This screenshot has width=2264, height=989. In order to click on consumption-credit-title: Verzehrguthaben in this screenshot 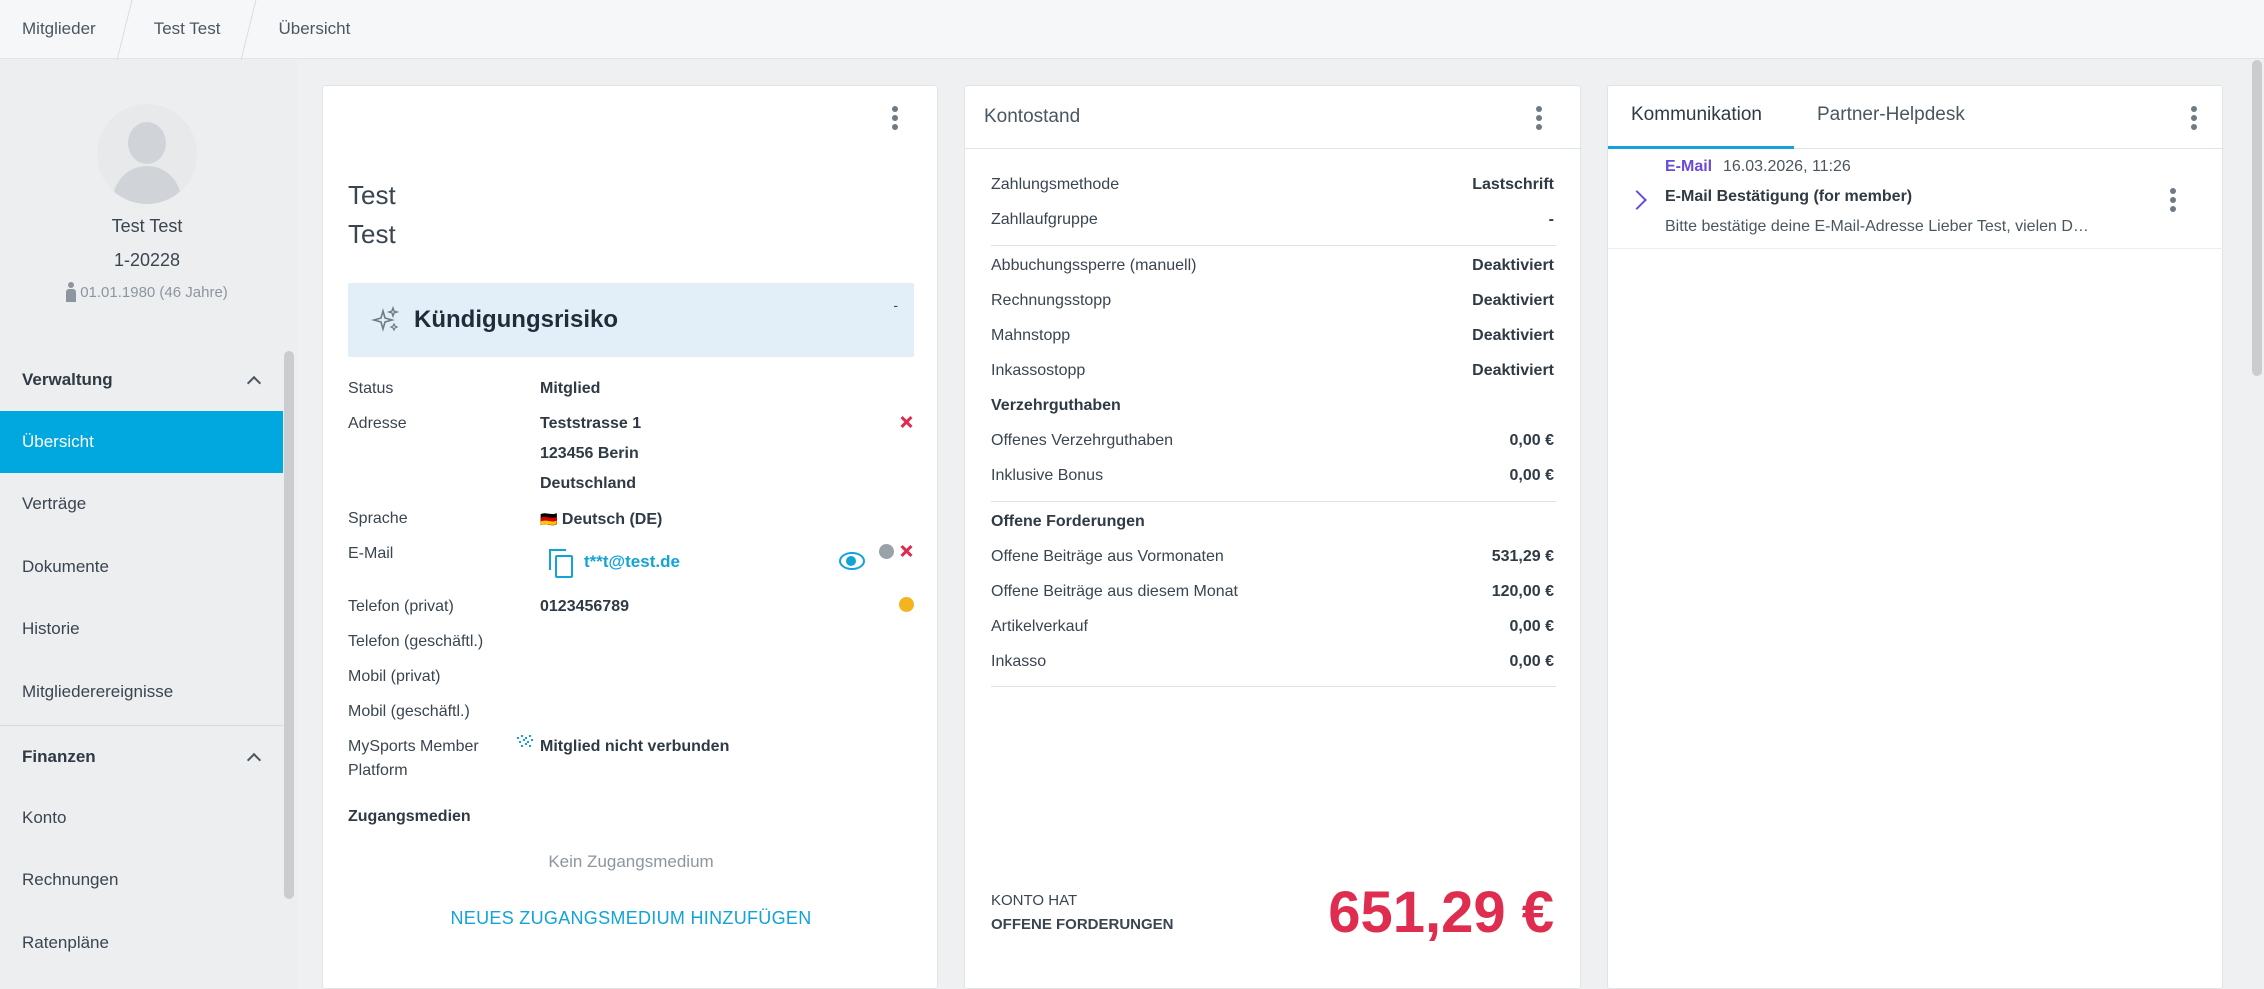, I will do `click(1056, 405)`.